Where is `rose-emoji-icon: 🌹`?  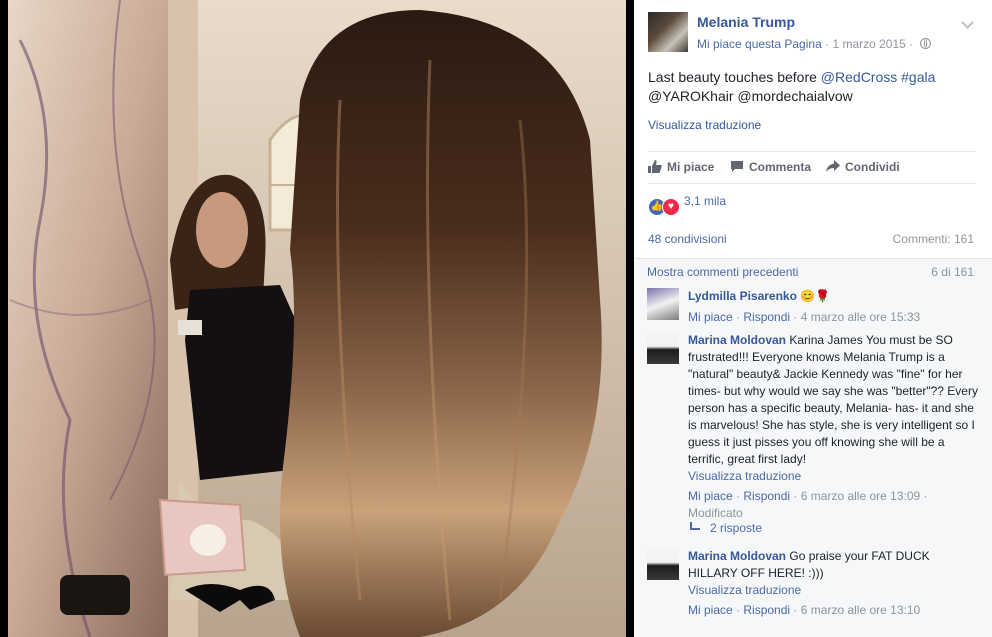 rose-emoji-icon: 🌹 is located at coordinates (823, 296).